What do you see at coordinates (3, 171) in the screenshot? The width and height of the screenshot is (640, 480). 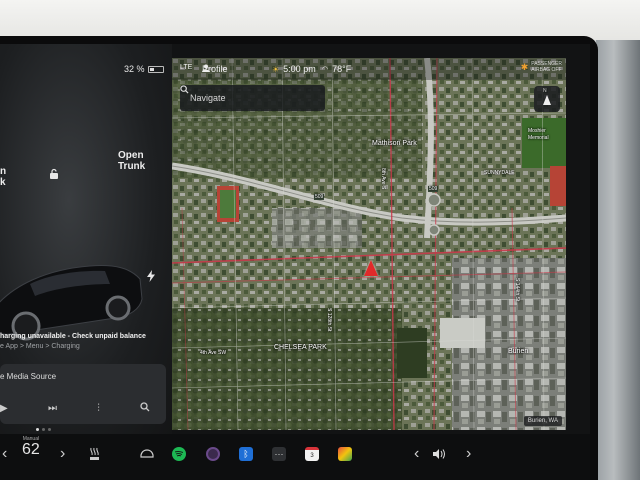 I see `frunk-label-top: n` at bounding box center [3, 171].